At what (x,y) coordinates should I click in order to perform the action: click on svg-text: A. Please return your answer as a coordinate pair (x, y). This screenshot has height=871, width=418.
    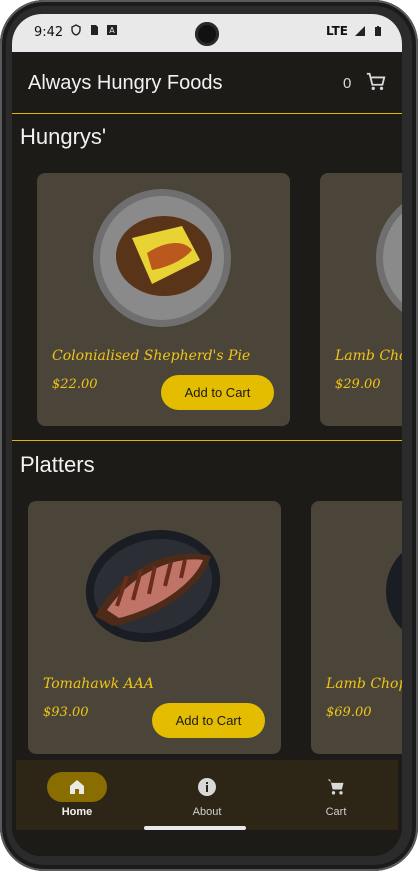
    Looking at the image, I should click on (112, 30).